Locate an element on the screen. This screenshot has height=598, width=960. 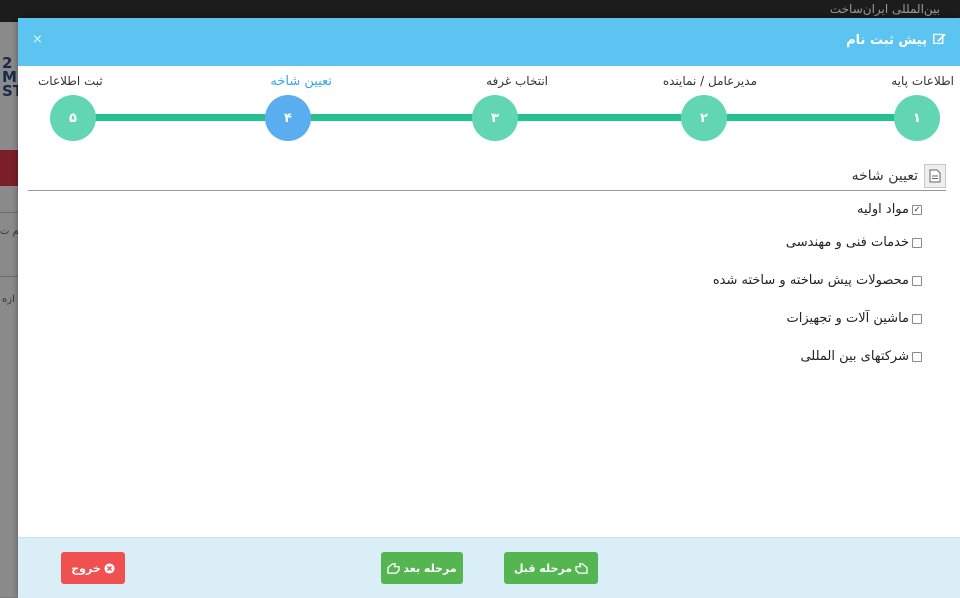
step-basic-info: اطلاعات پایه ۱ is located at coordinates (900, 112).